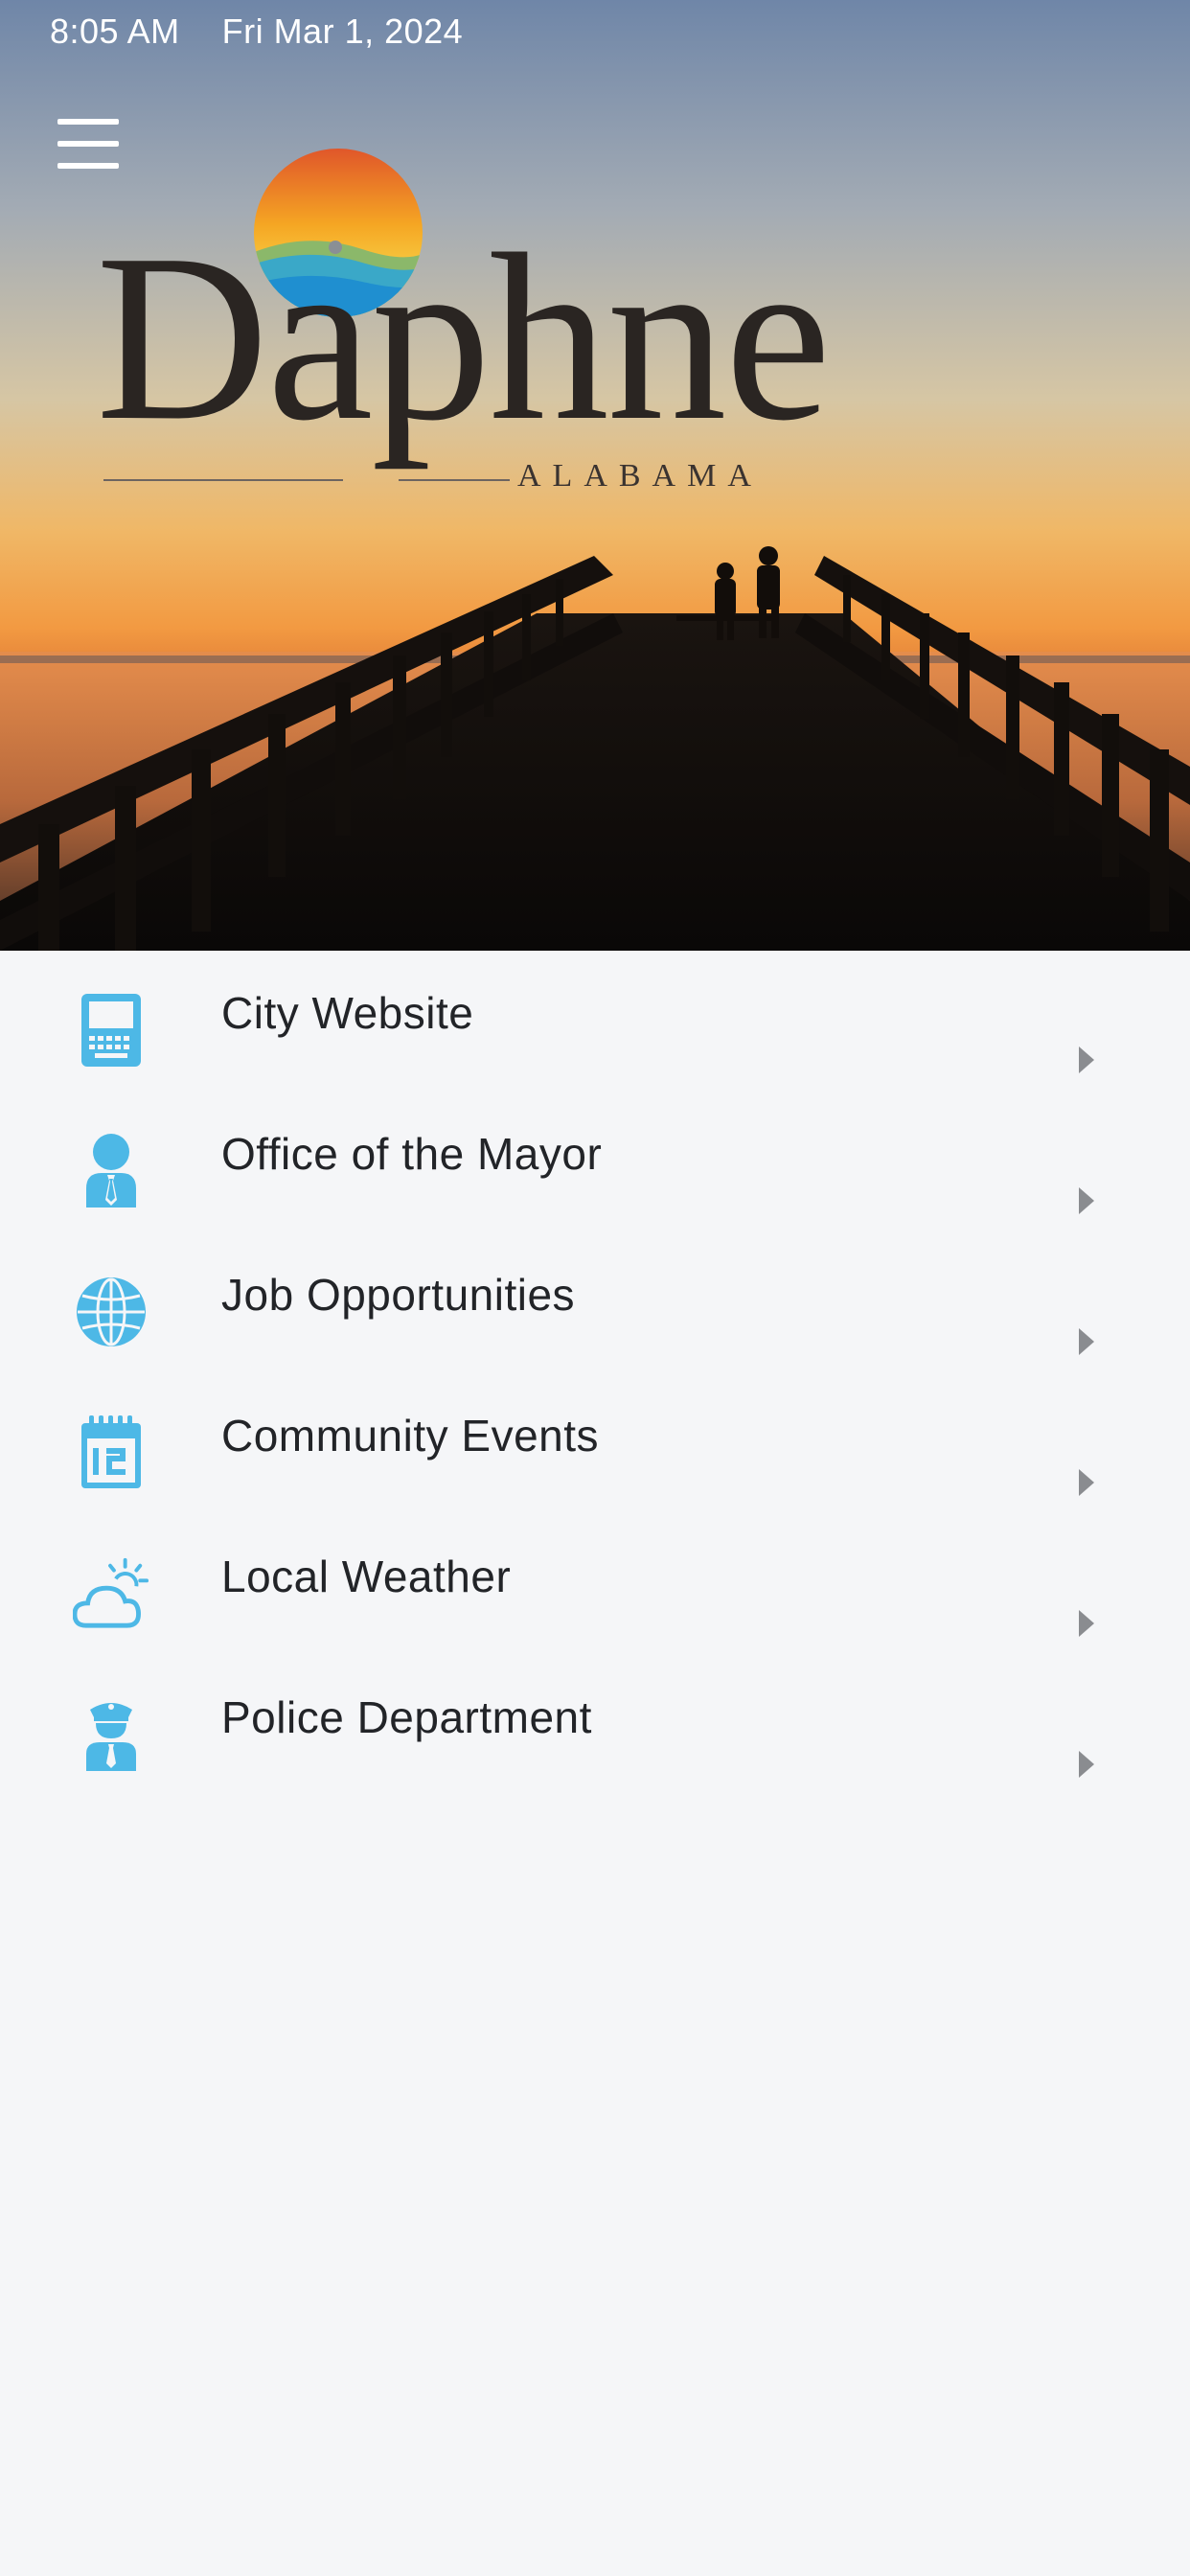 The height and width of the screenshot is (2576, 1190). Describe the element at coordinates (111, 1734) in the screenshot. I see `police-officer-icon` at that location.